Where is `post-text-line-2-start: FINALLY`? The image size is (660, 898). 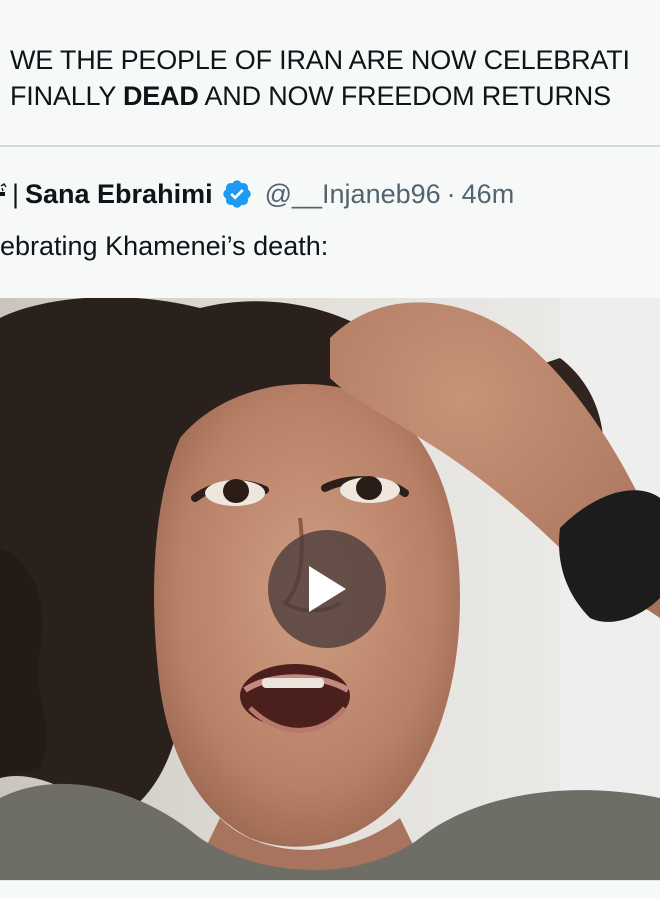 post-text-line-2-start: FINALLY is located at coordinates (66, 96).